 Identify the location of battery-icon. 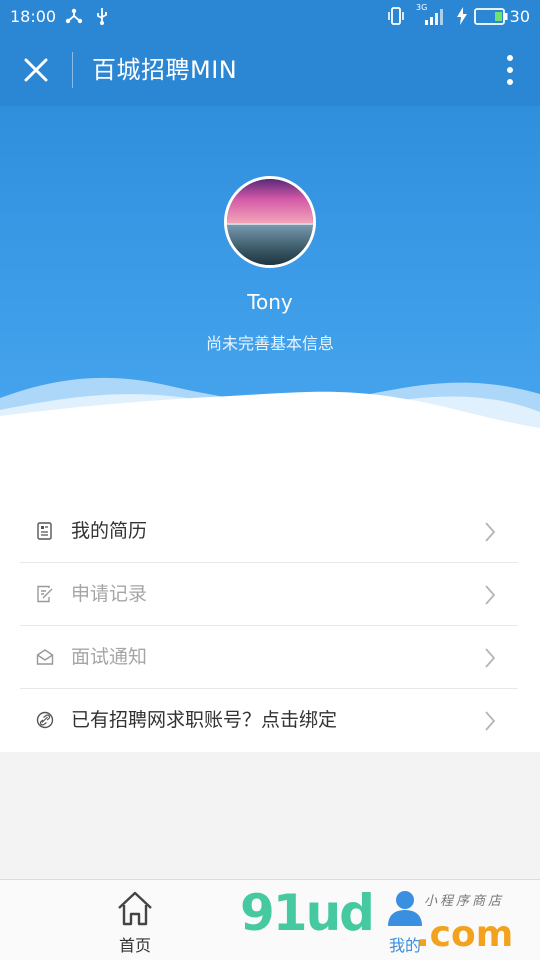
(491, 16).